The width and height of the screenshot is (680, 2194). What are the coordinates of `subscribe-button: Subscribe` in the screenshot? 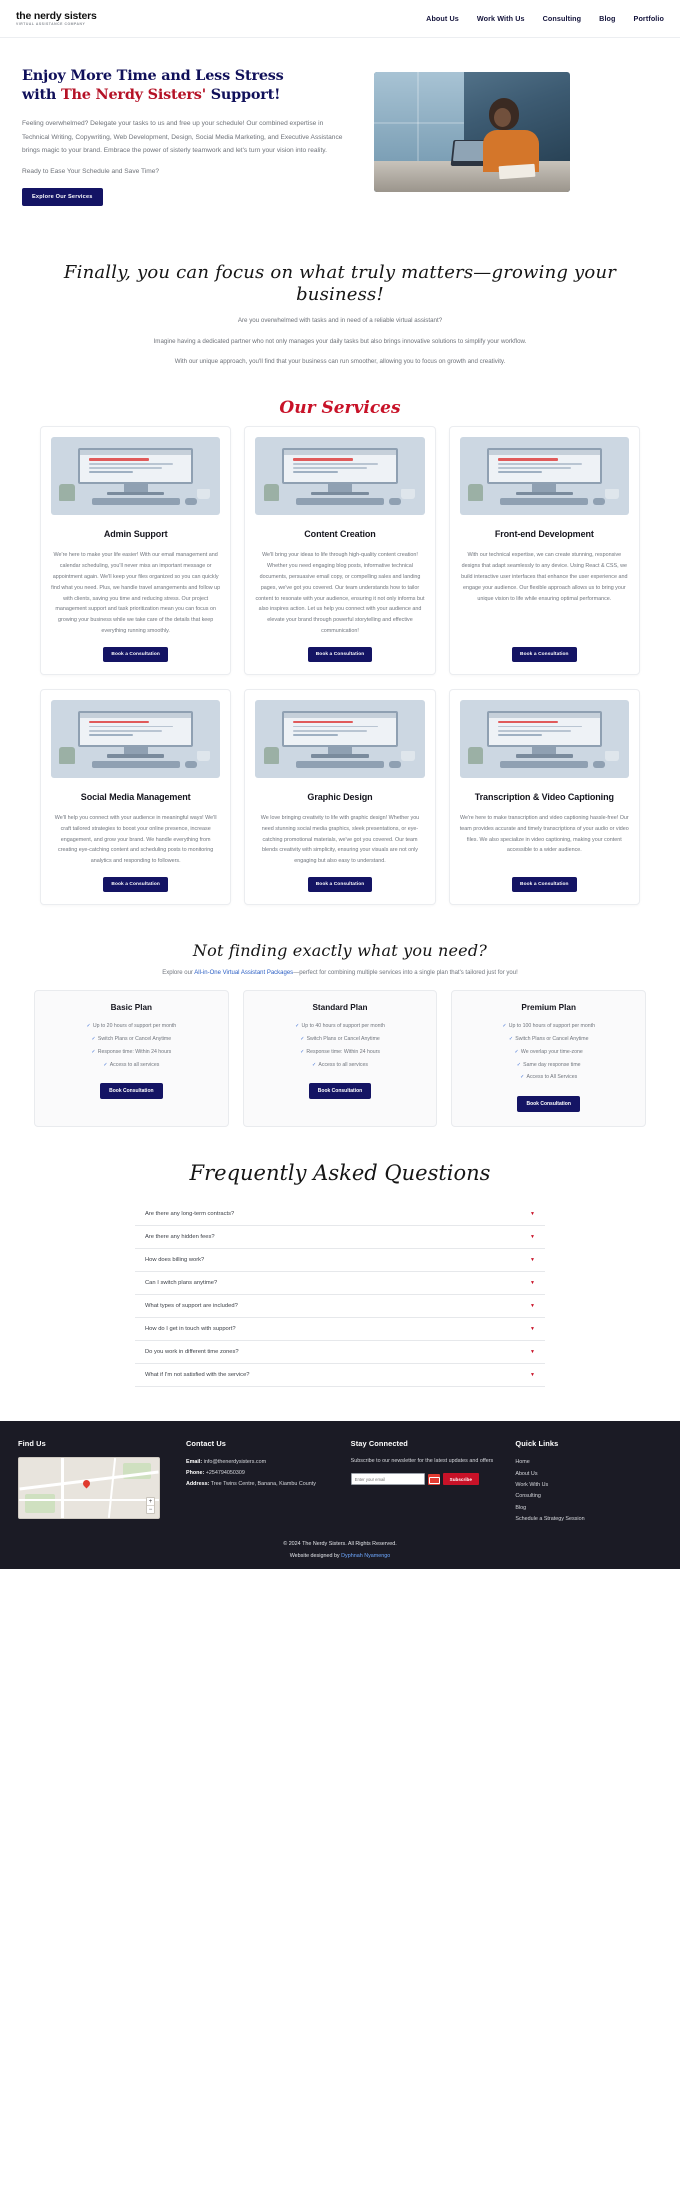 It's located at (460, 1479).